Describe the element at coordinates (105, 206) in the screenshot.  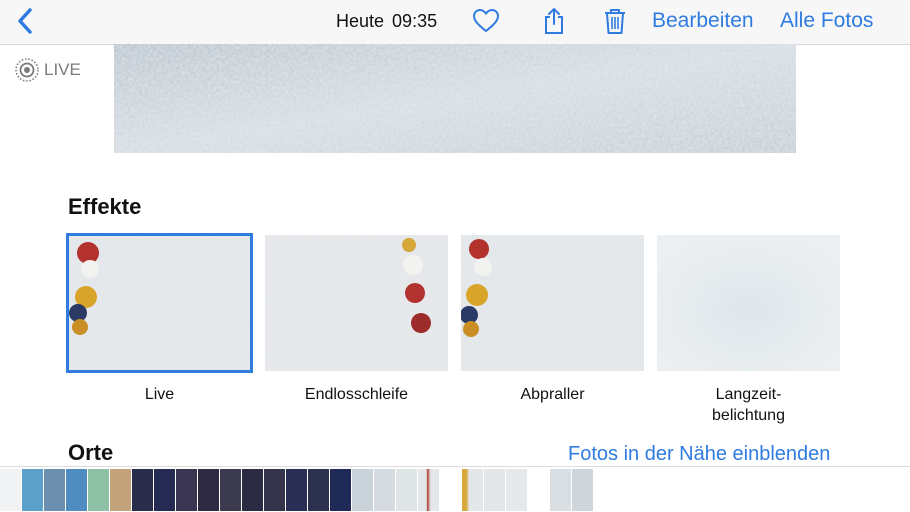
I see `effects-title: Effekte` at that location.